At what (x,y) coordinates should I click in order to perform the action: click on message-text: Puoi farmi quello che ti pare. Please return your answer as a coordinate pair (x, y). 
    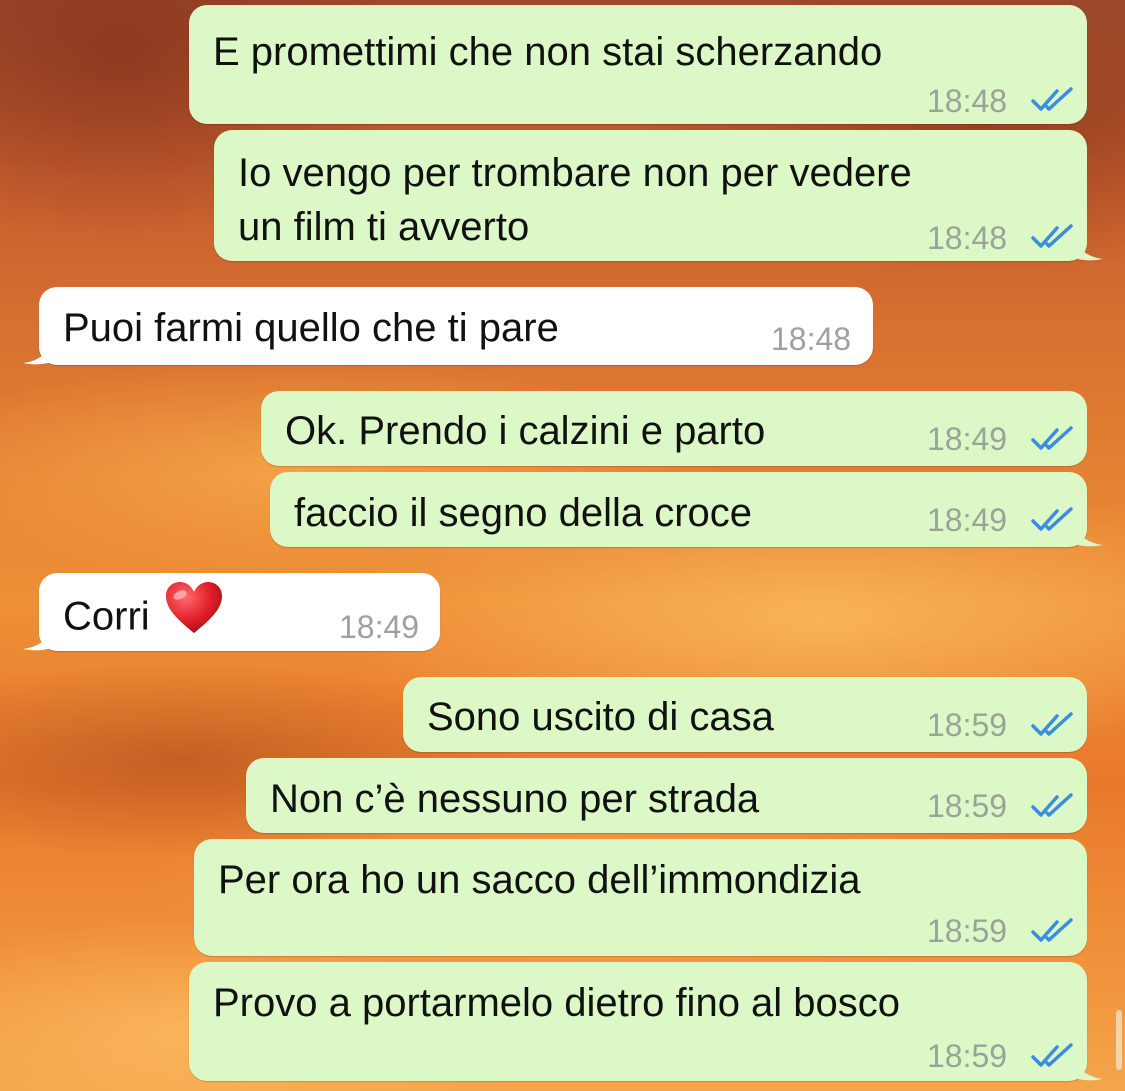
    Looking at the image, I should click on (311, 328).